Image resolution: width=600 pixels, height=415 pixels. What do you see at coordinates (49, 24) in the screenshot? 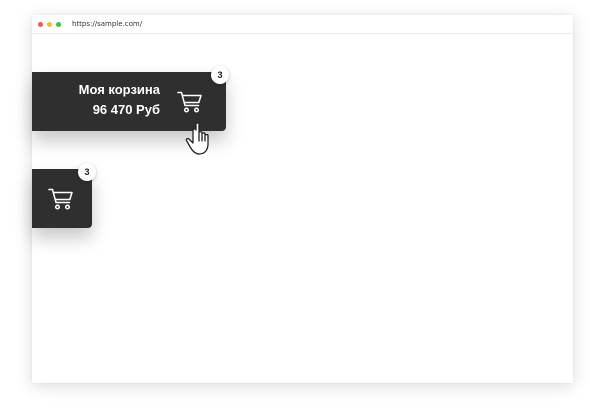
I see `minimize-window-button` at bounding box center [49, 24].